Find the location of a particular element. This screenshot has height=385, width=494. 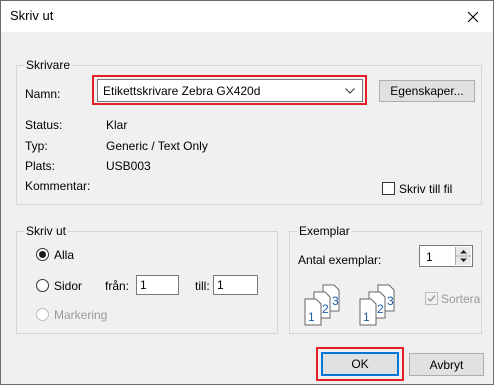

comment-label: Kommentar: is located at coordinates (58, 186).